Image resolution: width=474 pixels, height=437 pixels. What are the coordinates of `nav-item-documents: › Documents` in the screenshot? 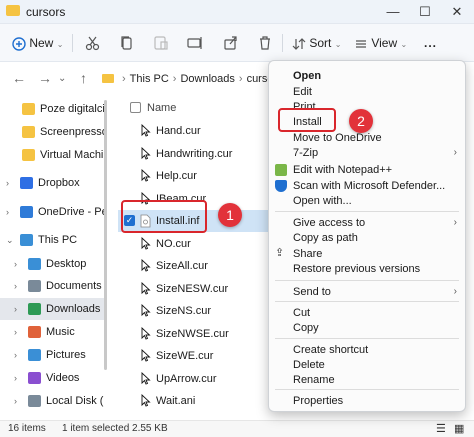 It's located at (53, 286).